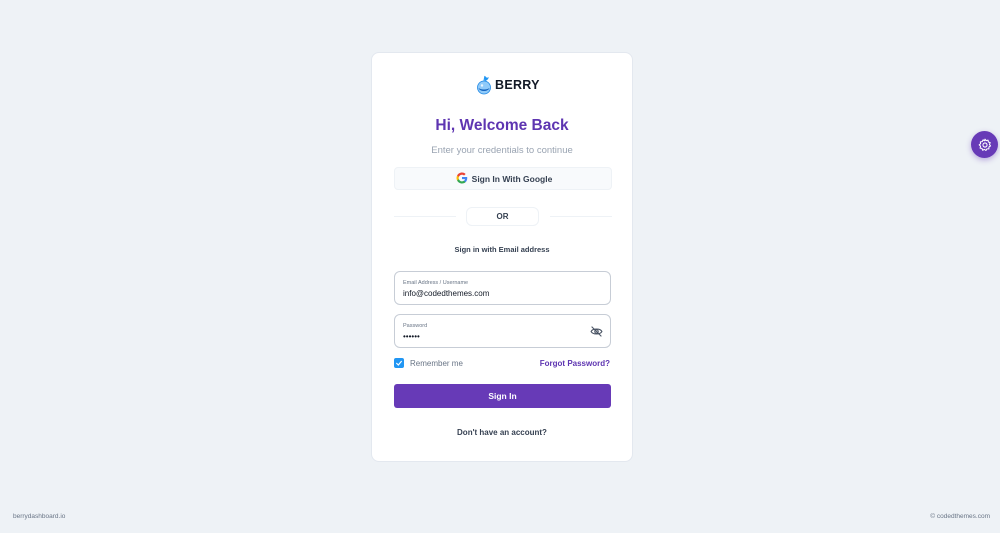 The width and height of the screenshot is (1000, 533). What do you see at coordinates (596, 331) in the screenshot?
I see `eye-off-icon` at bounding box center [596, 331].